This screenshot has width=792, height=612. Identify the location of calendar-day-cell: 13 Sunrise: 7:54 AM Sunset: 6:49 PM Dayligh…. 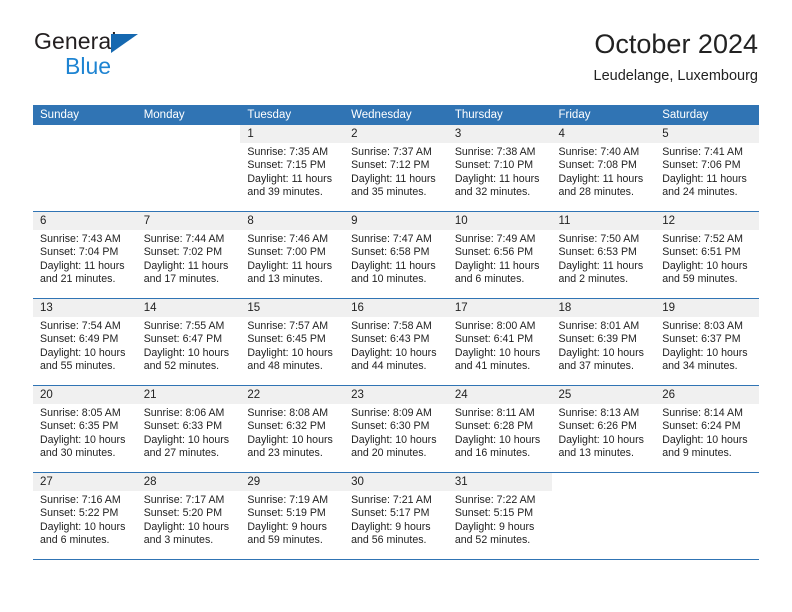
(85, 342).